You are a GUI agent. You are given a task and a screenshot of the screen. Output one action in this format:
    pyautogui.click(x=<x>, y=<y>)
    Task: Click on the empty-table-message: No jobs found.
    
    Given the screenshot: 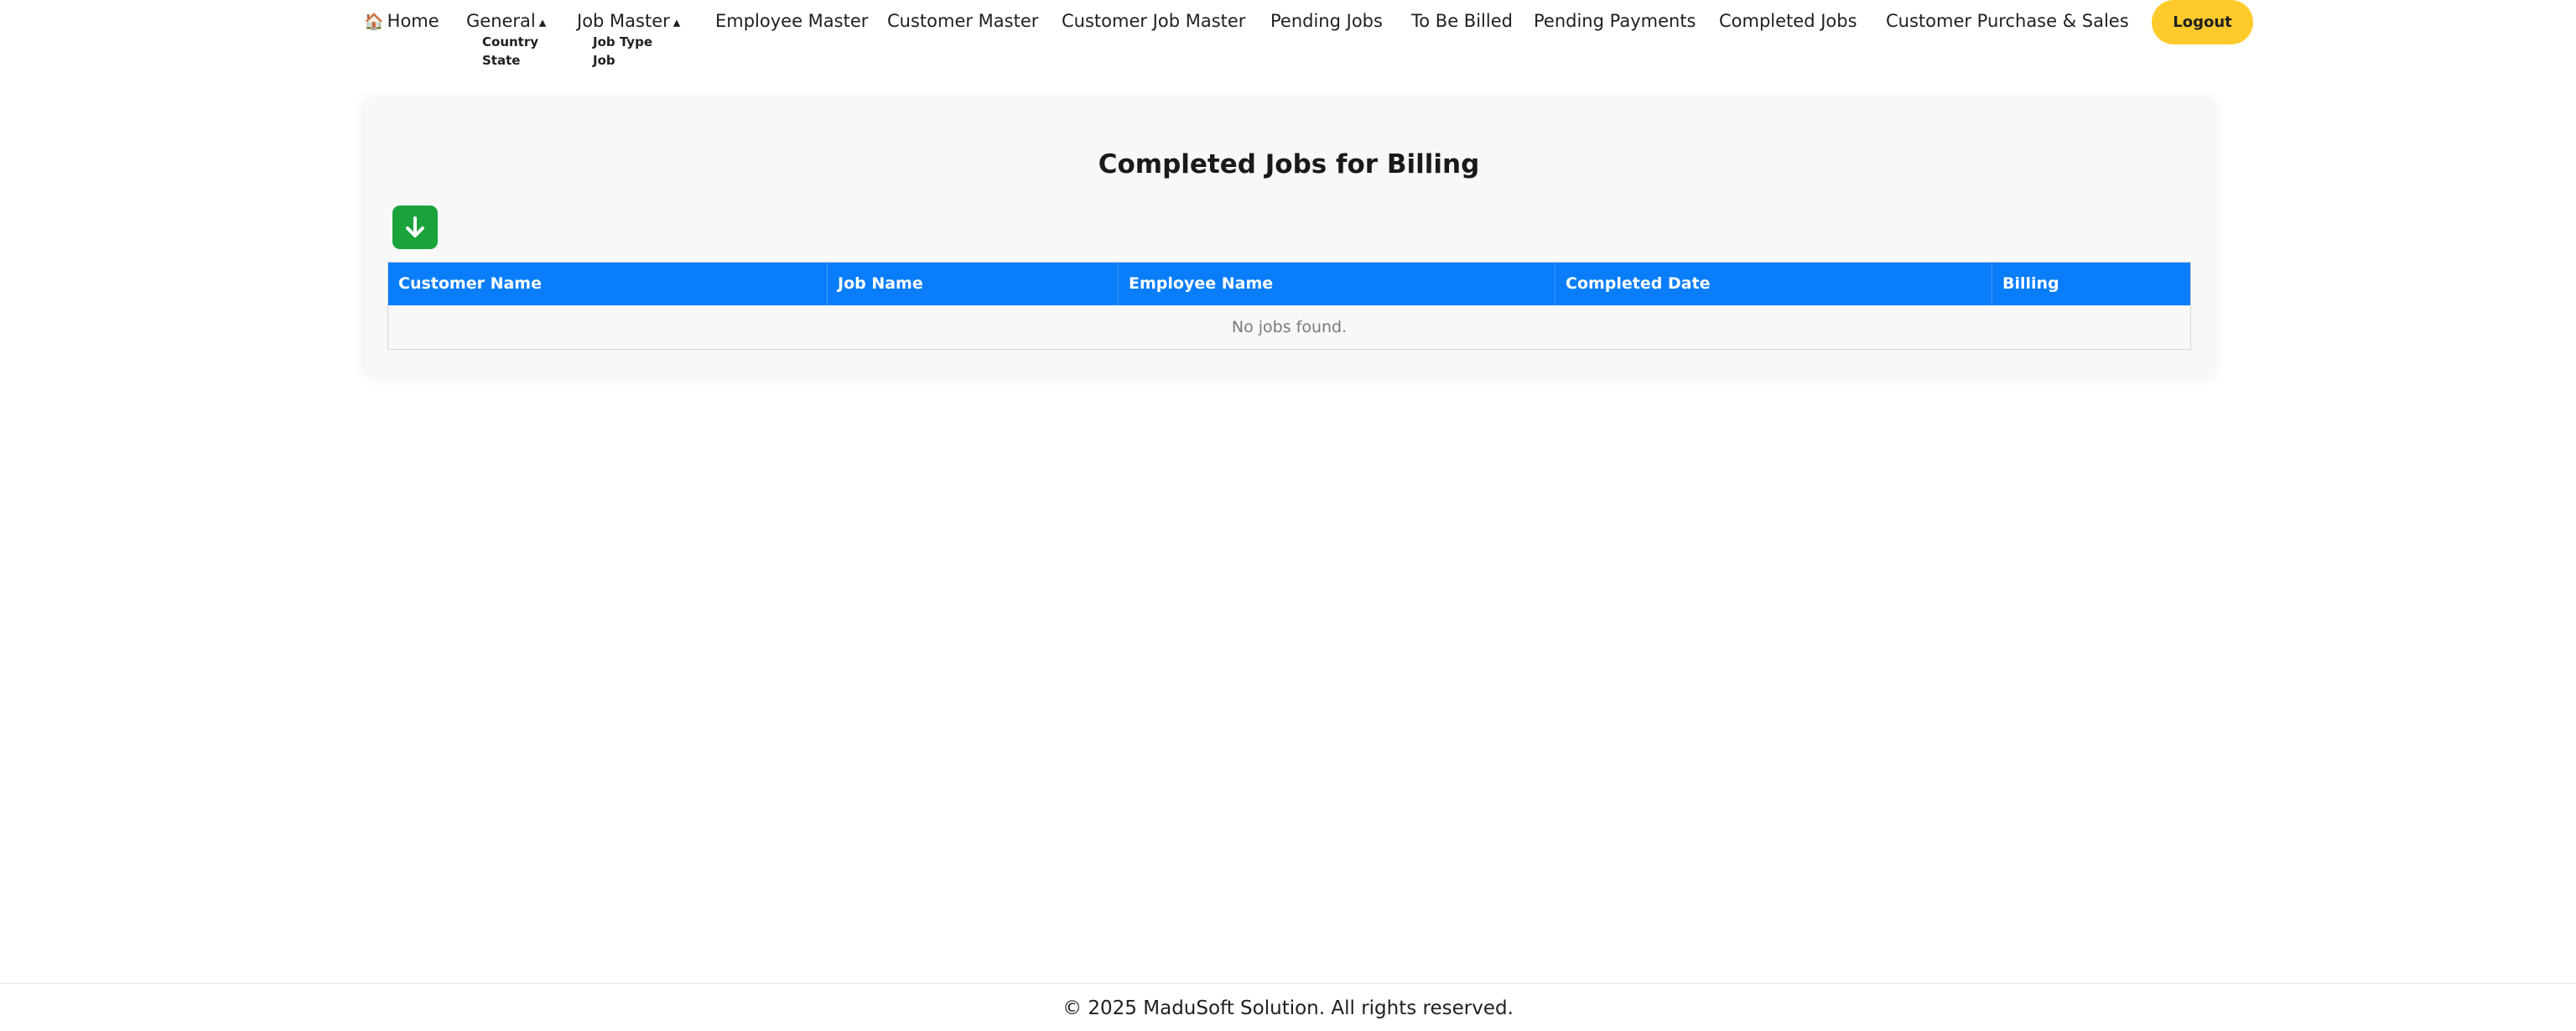 What is the action you would take?
    pyautogui.click(x=1289, y=327)
    